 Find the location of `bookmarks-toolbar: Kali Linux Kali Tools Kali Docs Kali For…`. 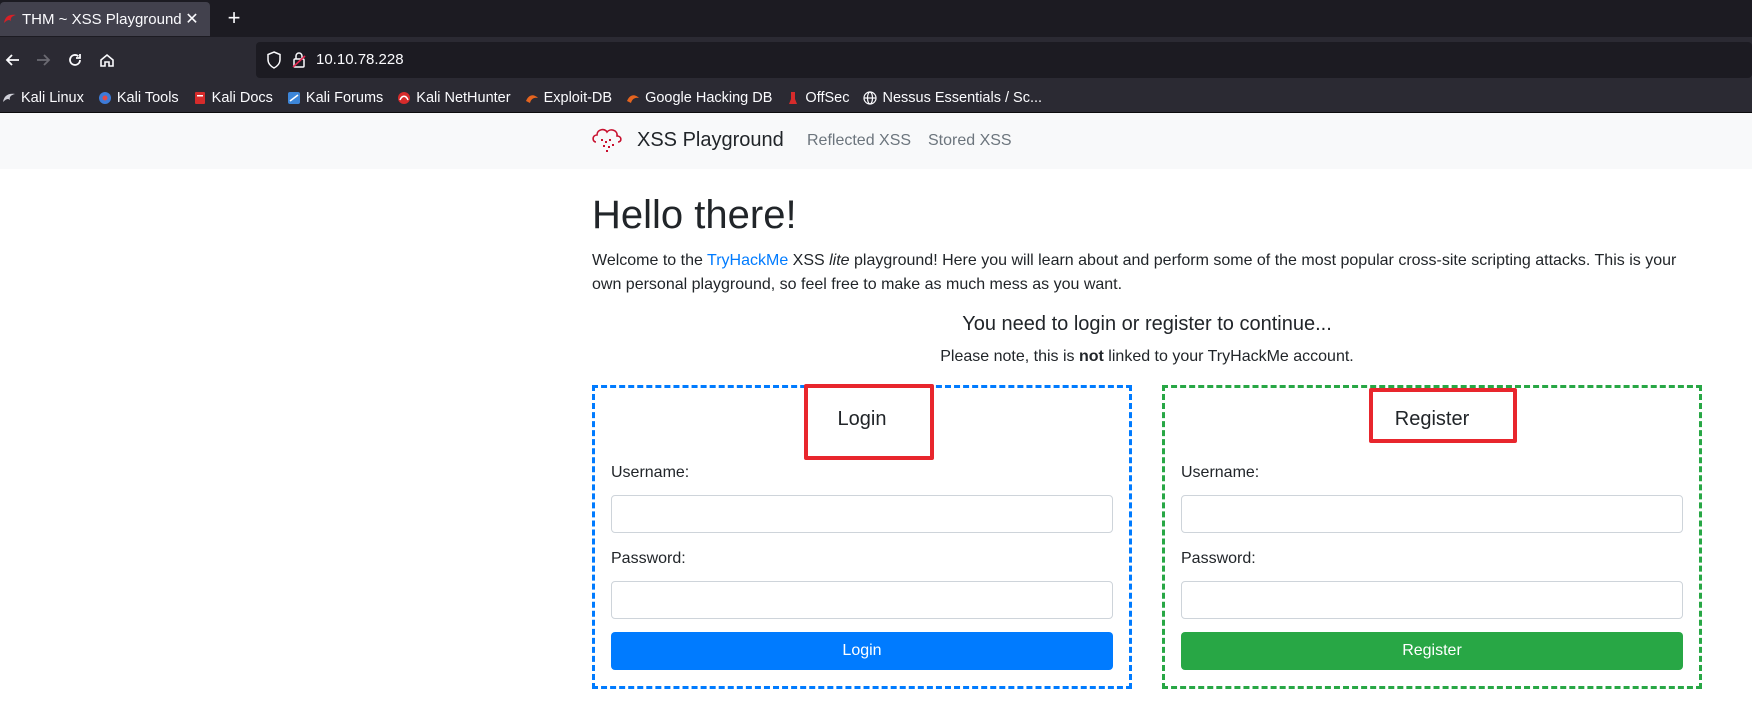

bookmarks-toolbar: Kali Linux Kali Tools Kali Docs Kali For… is located at coordinates (876, 98).